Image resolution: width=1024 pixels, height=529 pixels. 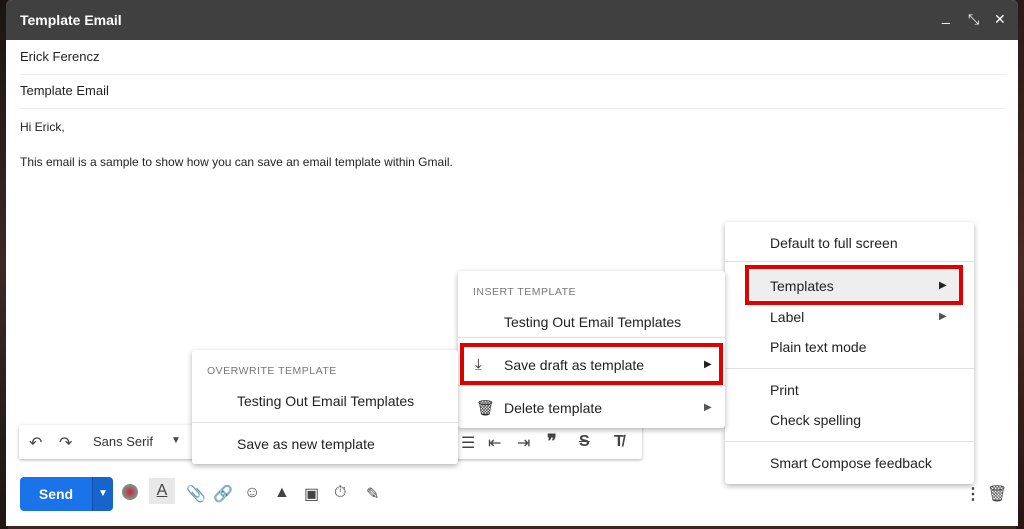 What do you see at coordinates (553, 408) in the screenshot?
I see `delete-template-item: Delete template` at bounding box center [553, 408].